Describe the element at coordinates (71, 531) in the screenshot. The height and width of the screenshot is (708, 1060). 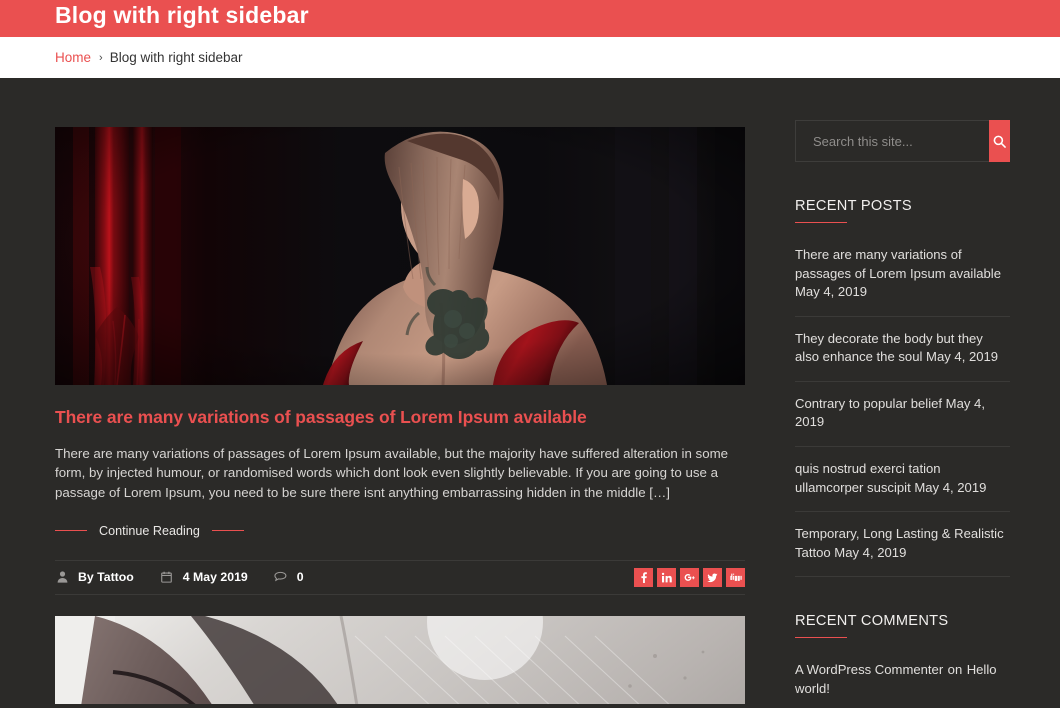
I see `continue-rule-left` at that location.